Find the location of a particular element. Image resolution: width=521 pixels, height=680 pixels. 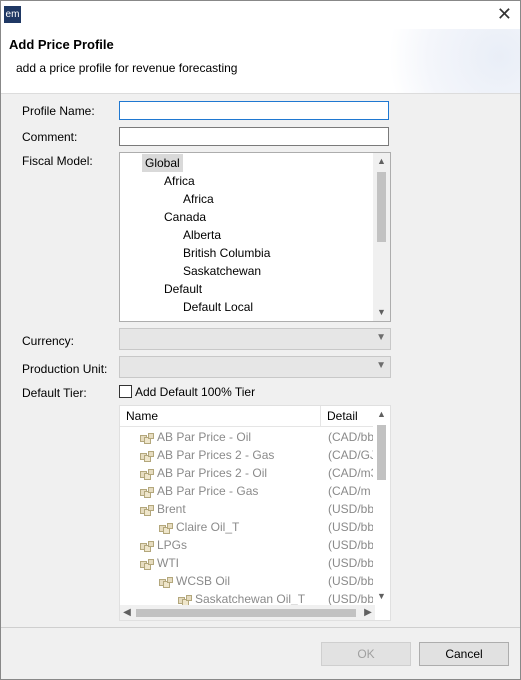

table-row: WTI is located at coordinates (159, 563).